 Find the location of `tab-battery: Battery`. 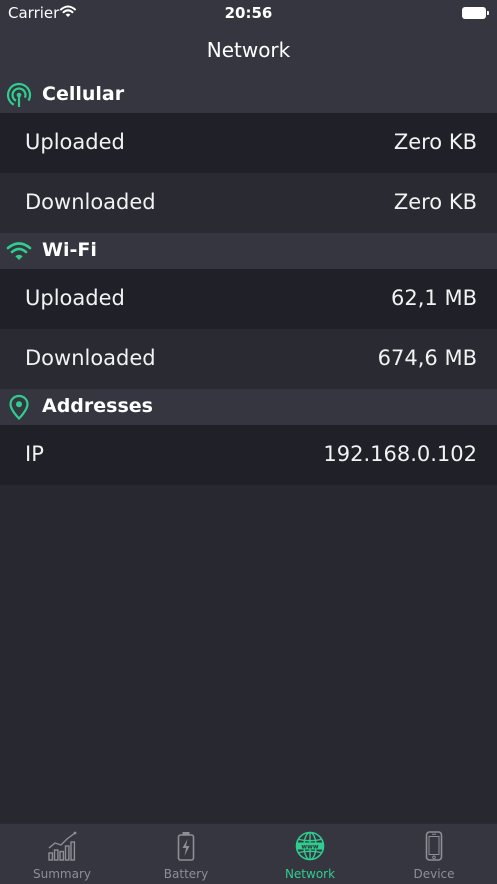

tab-battery: Battery is located at coordinates (186, 854).